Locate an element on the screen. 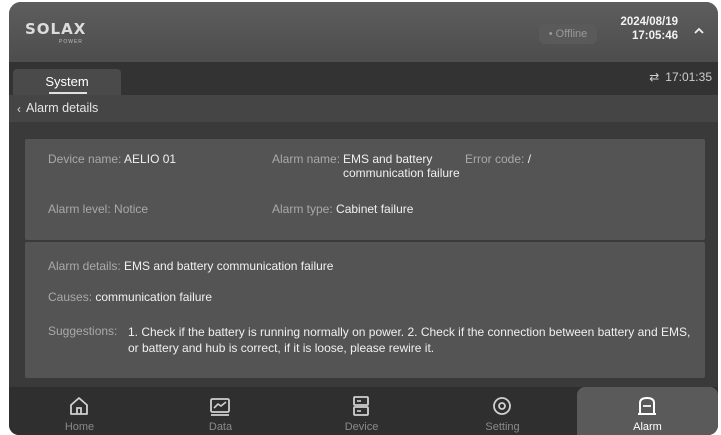 This screenshot has height=435, width=721. alarm-level-label: Alarm level: is located at coordinates (79, 209).